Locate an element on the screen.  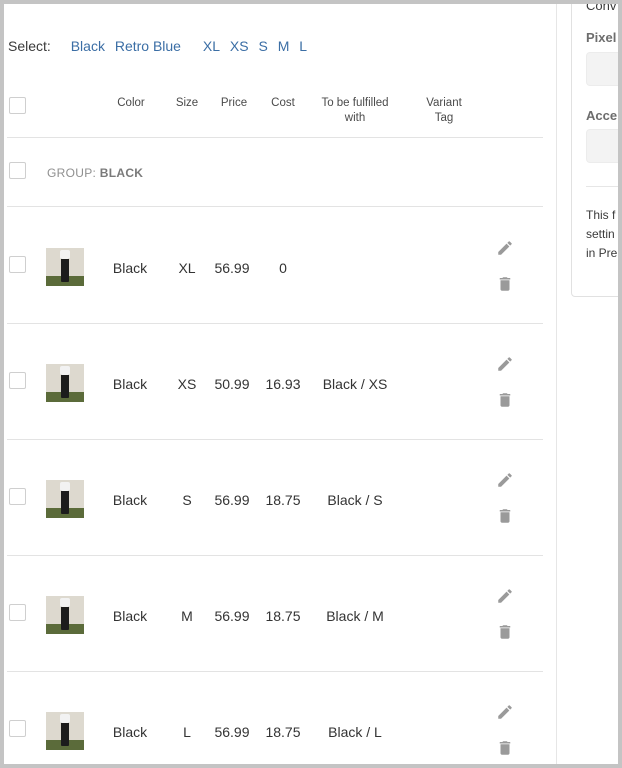
side-line1: Conv is located at coordinates (601, 8).